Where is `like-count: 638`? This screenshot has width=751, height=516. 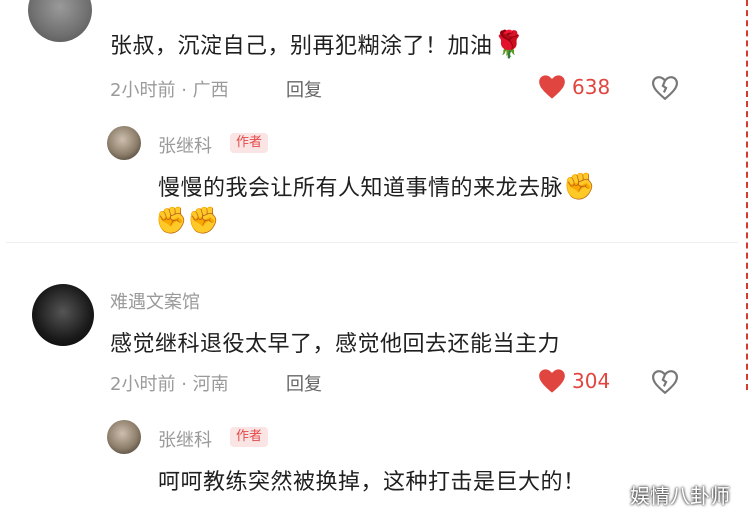
like-count: 638 is located at coordinates (591, 87).